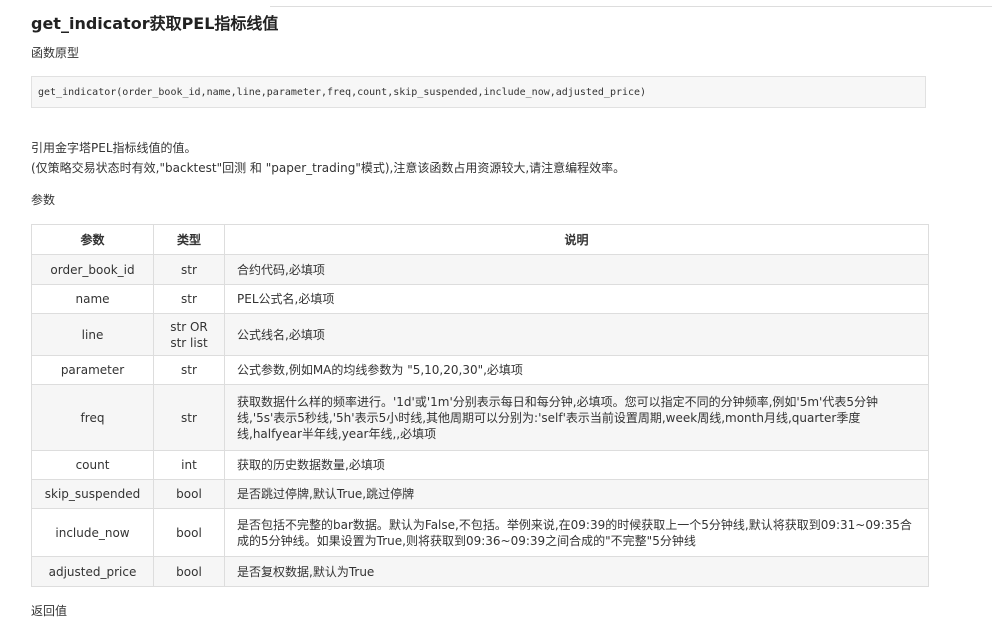 The width and height of the screenshot is (992, 619). What do you see at coordinates (55, 53) in the screenshot?
I see `prototype-label: 函数原型` at bounding box center [55, 53].